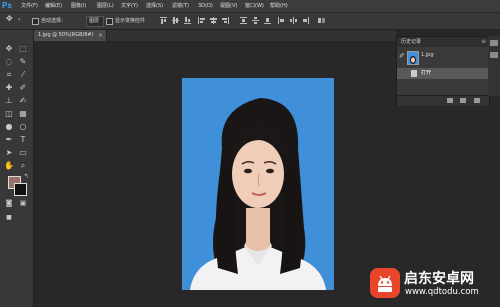 This screenshot has width=500, height=307. What do you see at coordinates (9, 217) in the screenshot?
I see `default-colors-icon: ■` at bounding box center [9, 217].